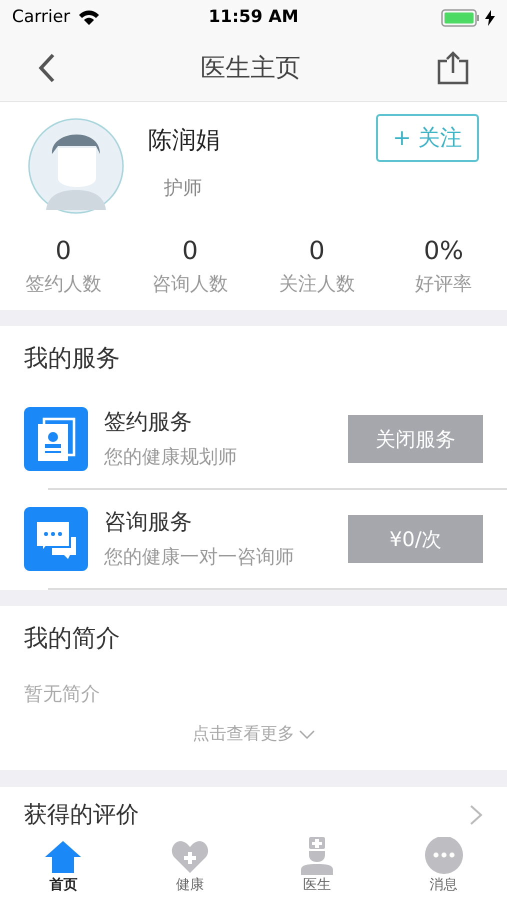 The image size is (507, 900). Describe the element at coordinates (72, 358) in the screenshot. I see `section-heading: 我的服务` at that location.